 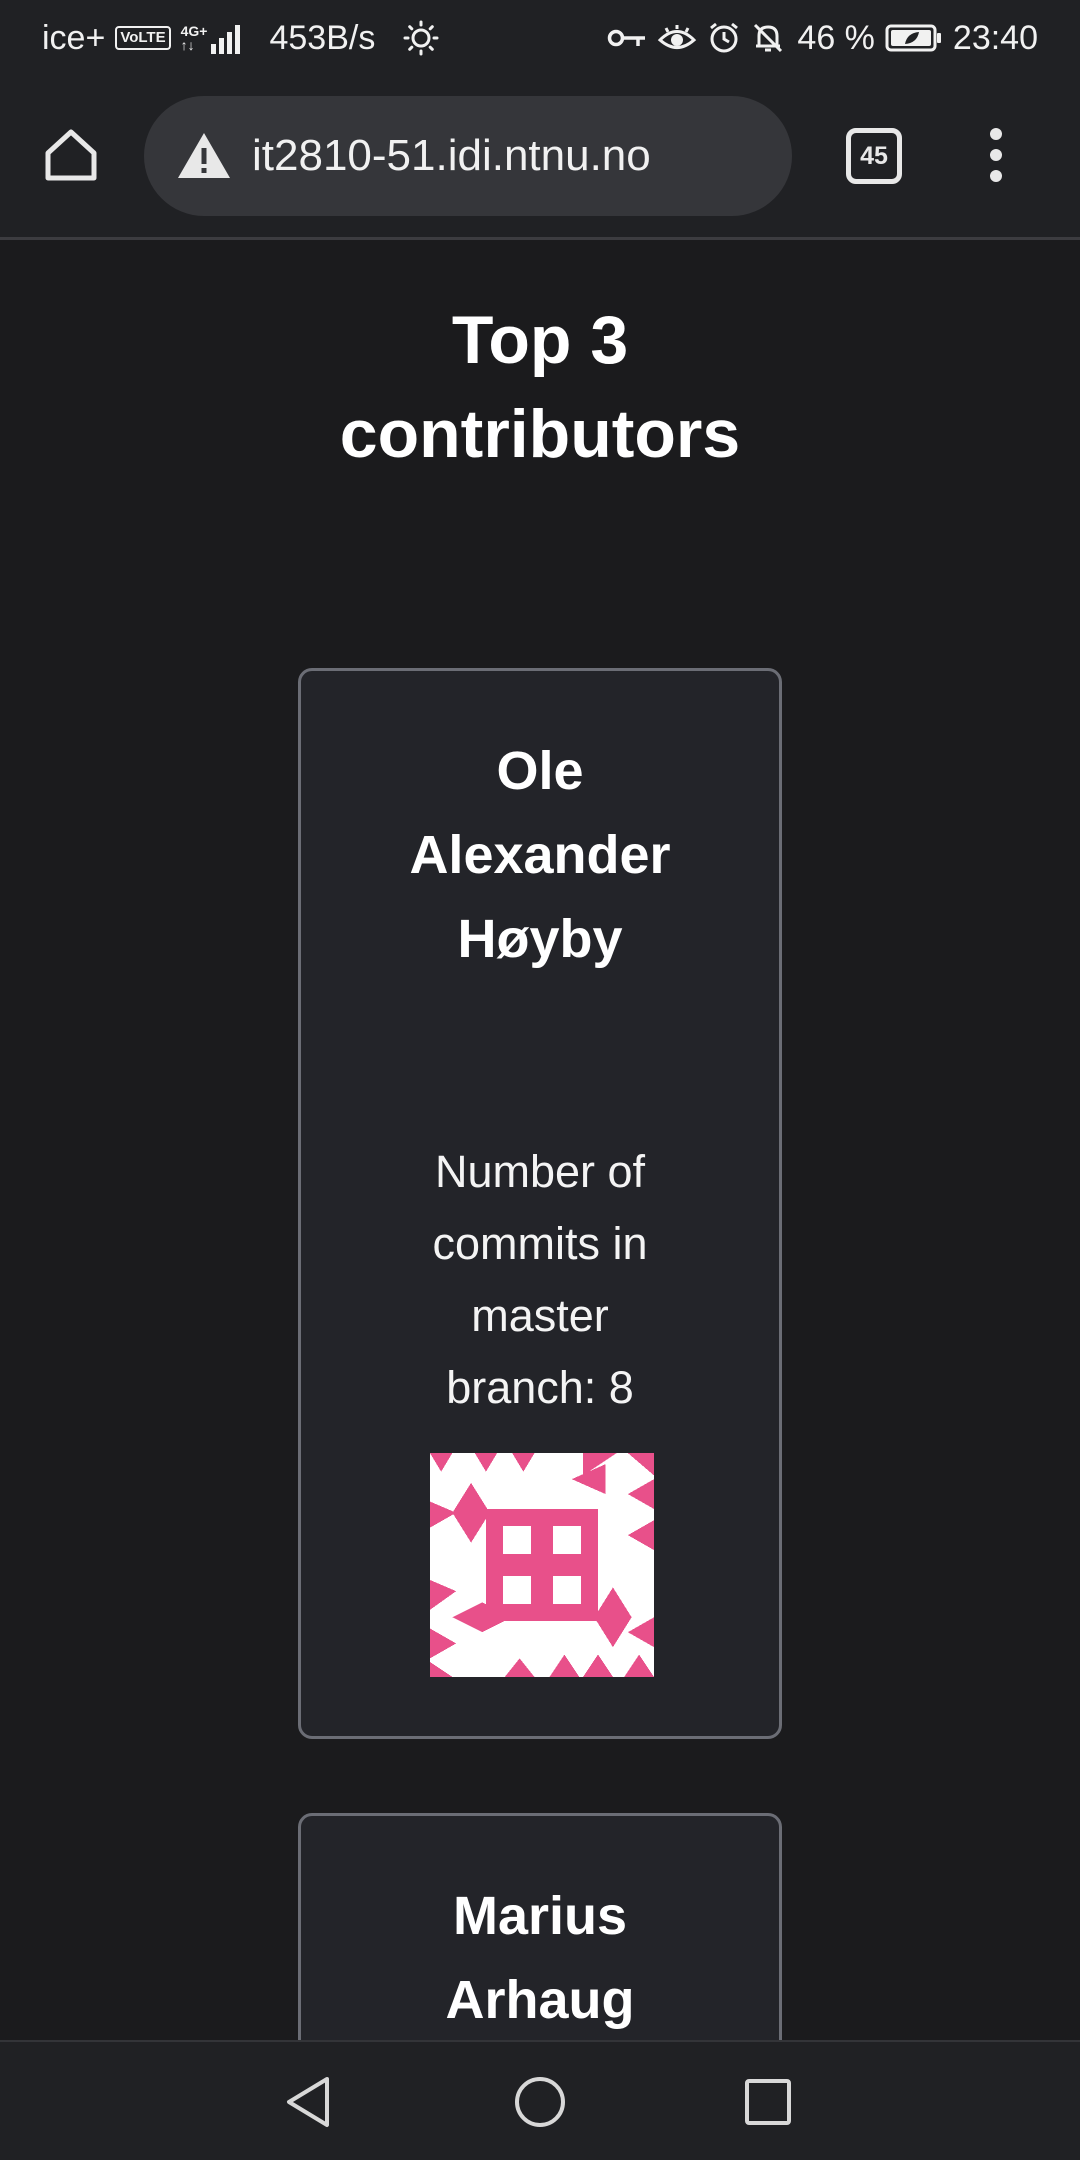 What do you see at coordinates (768, 38) in the screenshot?
I see `bell-off-icon` at bounding box center [768, 38].